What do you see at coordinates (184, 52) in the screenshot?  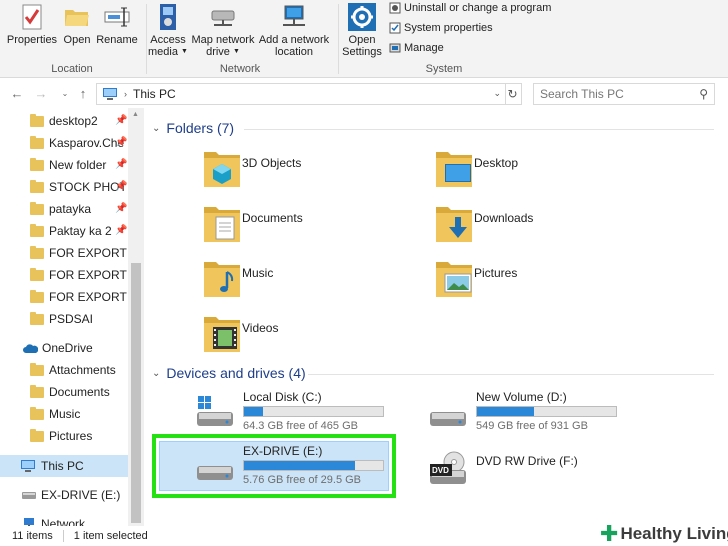 I see `chevron-down-icon: ▼` at bounding box center [184, 52].